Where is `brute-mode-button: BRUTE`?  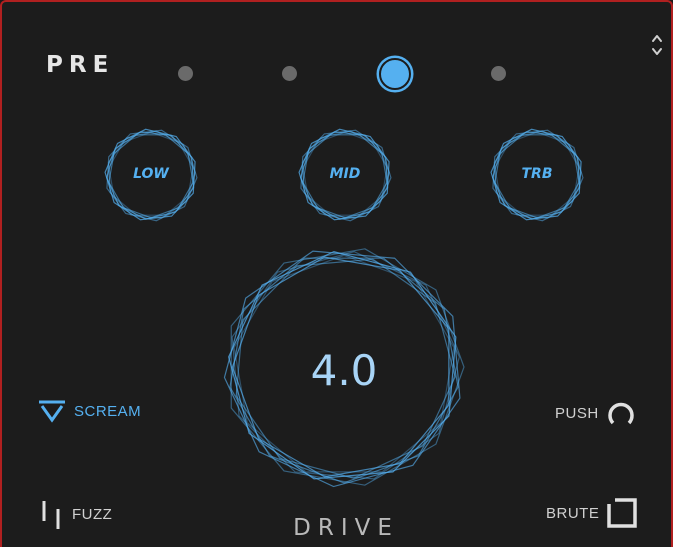 brute-mode-button: BRUTE is located at coordinates (592, 513).